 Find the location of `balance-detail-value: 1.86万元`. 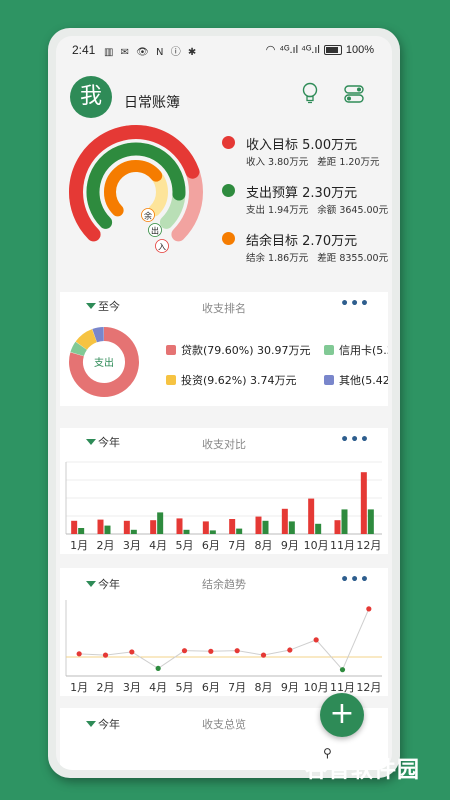

balance-detail-value: 1.86万元 is located at coordinates (288, 258).